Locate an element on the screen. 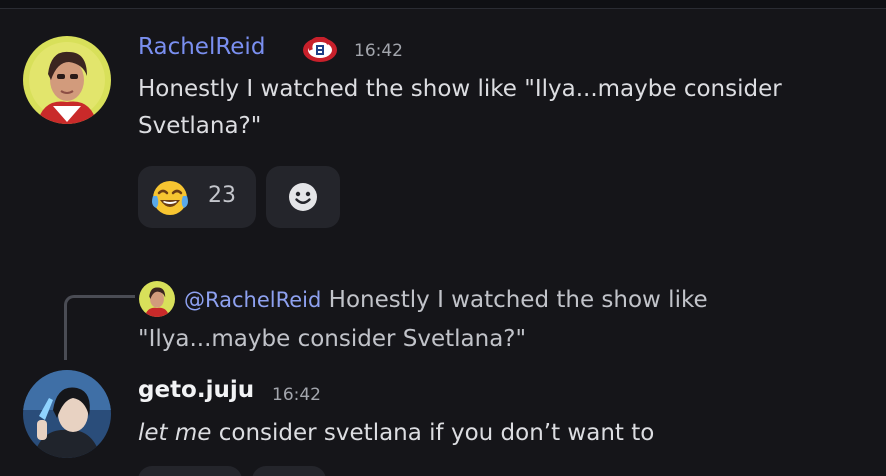  add-reaction-button is located at coordinates (303, 197).